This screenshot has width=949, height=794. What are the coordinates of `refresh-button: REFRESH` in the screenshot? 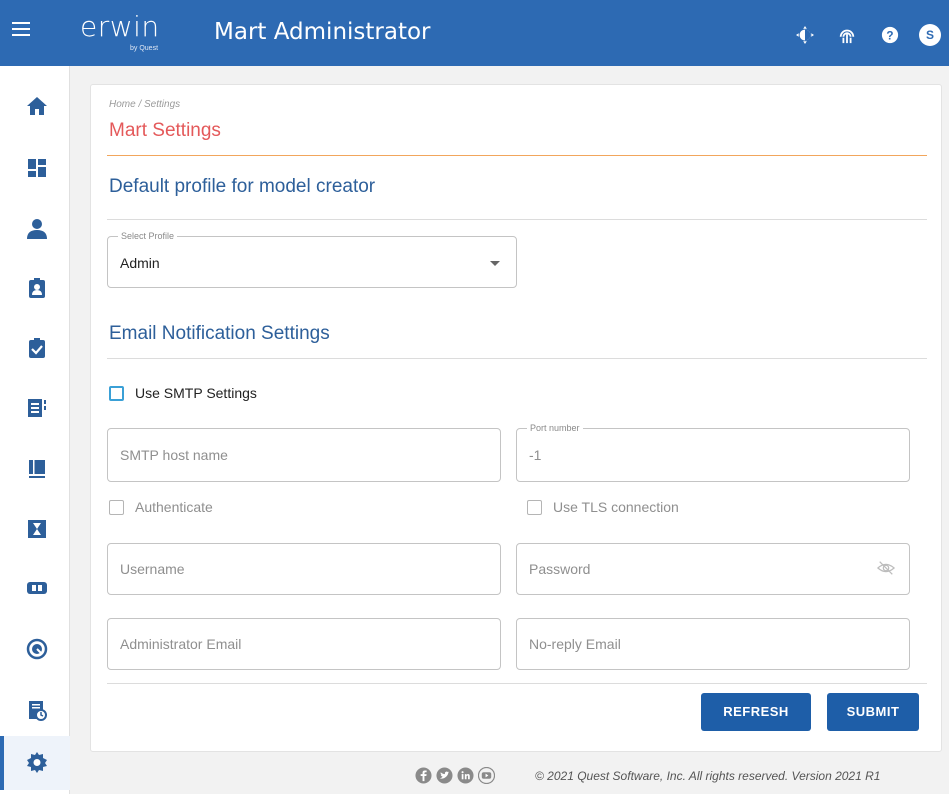 It's located at (756, 712).